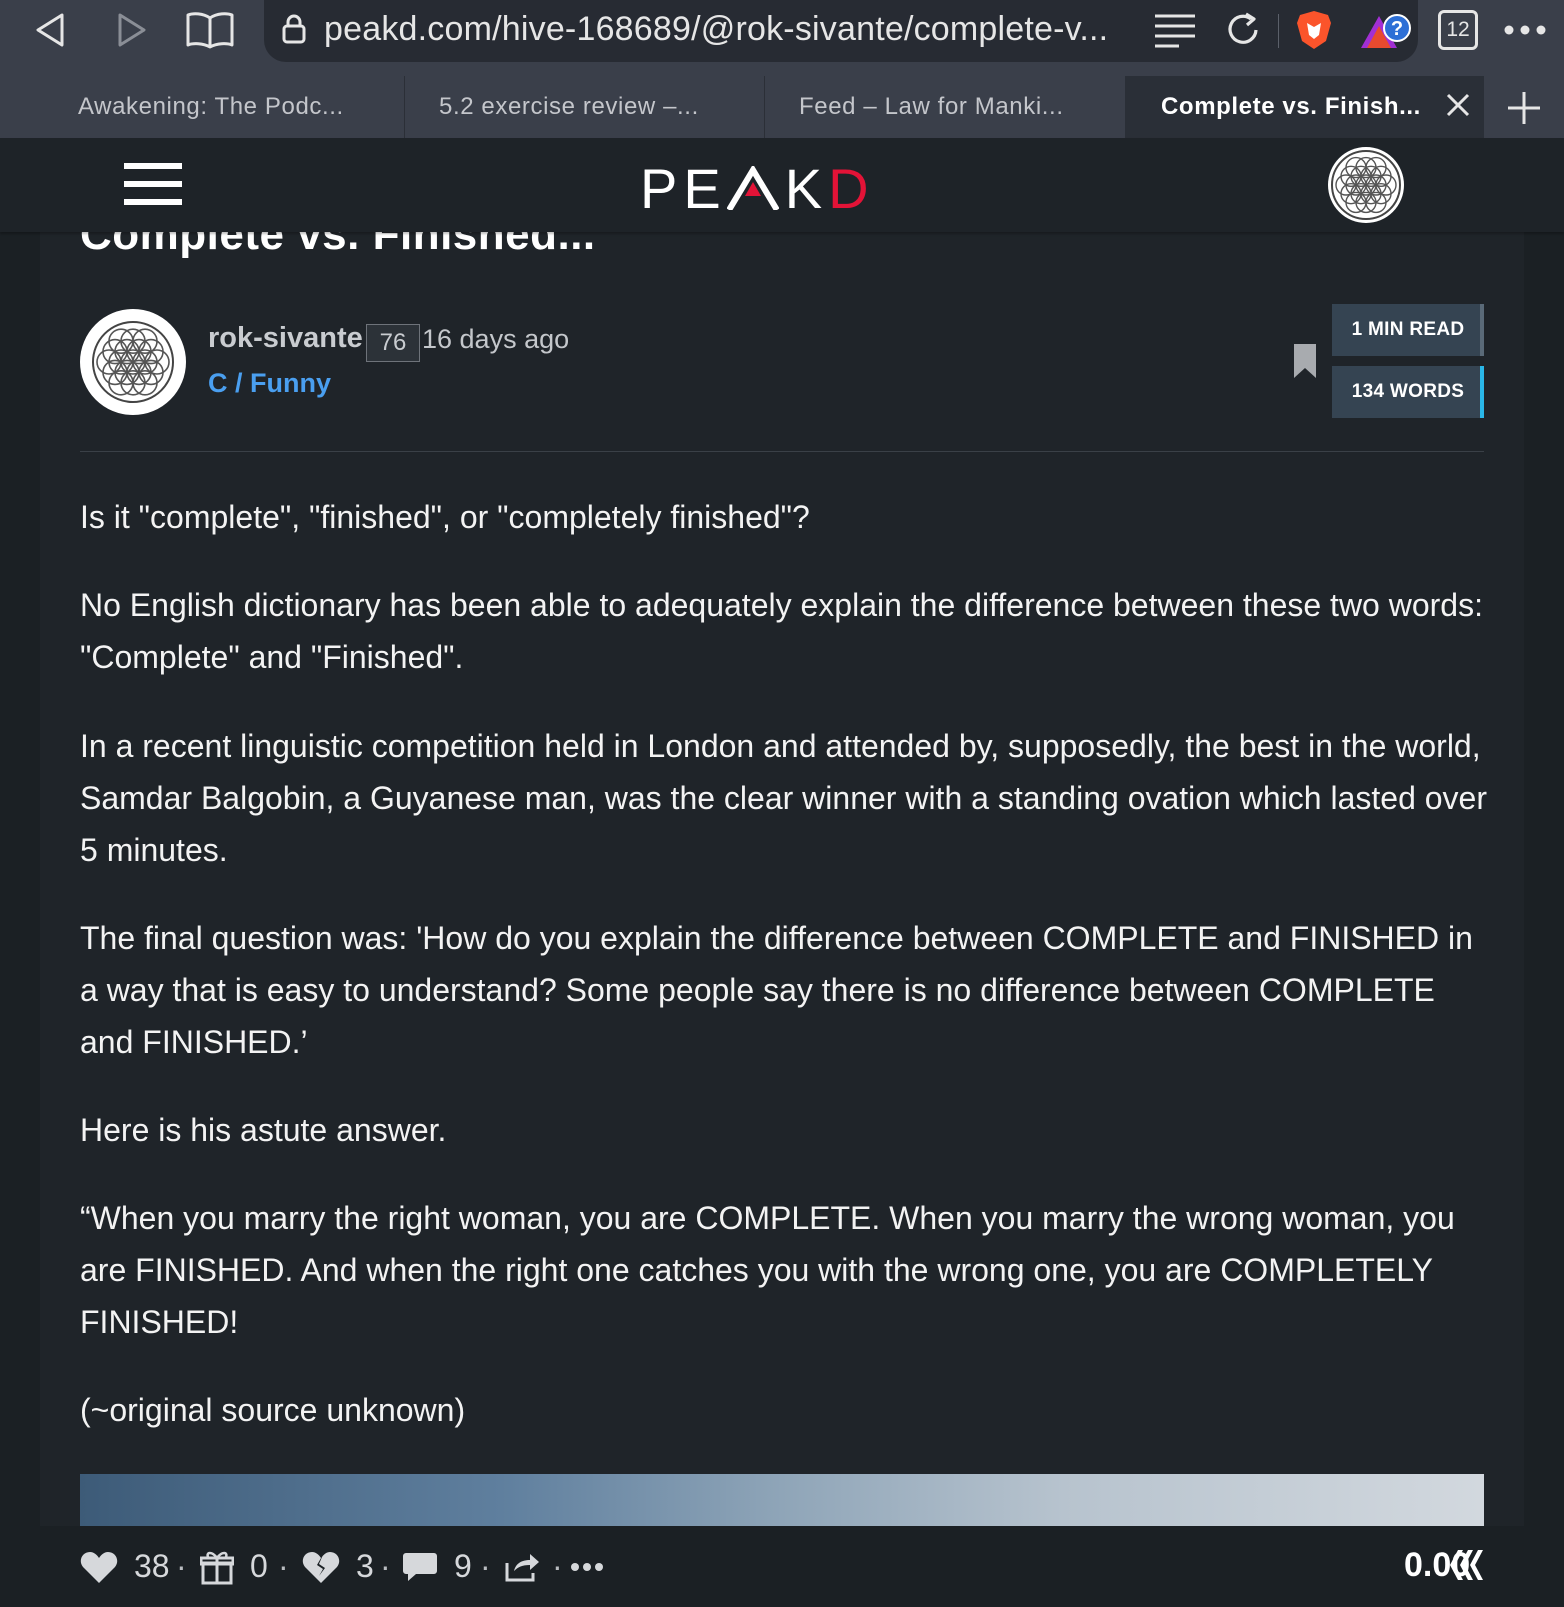 This screenshot has width=1564, height=1607. I want to click on broken-heart-icon, so click(321, 1567).